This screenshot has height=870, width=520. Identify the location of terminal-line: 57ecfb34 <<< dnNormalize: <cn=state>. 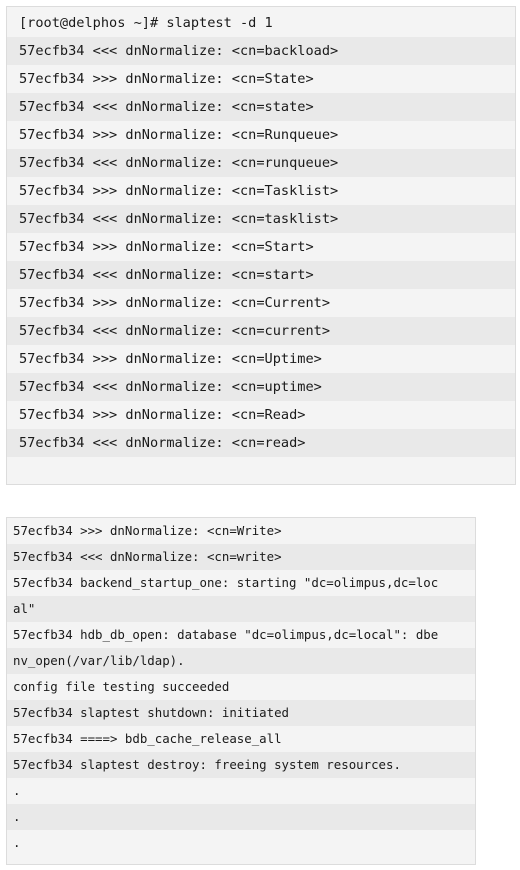
(261, 107).